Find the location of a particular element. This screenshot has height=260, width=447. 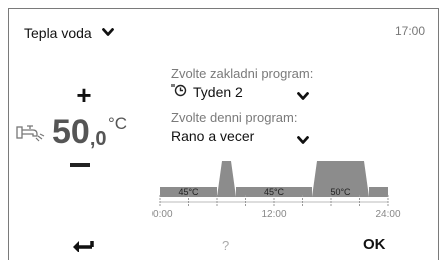

daily-schedule-chart: 45°C45°C50°C00:0012:0024:00 is located at coordinates (276, 190).